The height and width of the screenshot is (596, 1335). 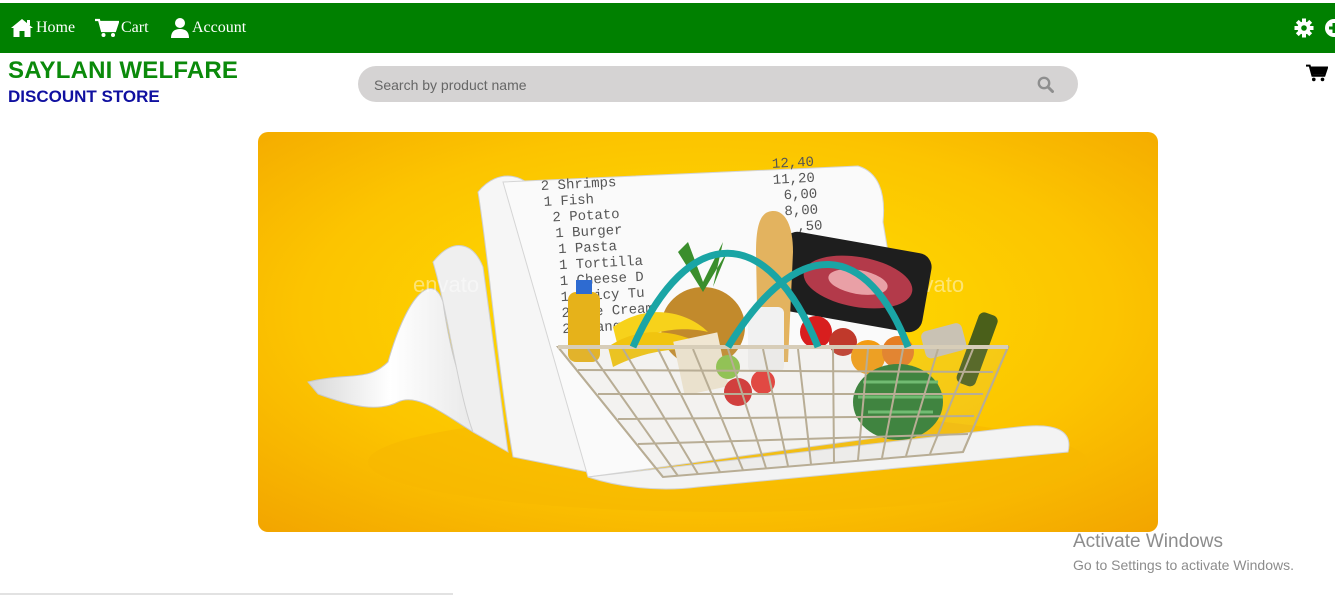 I want to click on nav-home-label: Home, so click(x=56, y=27).